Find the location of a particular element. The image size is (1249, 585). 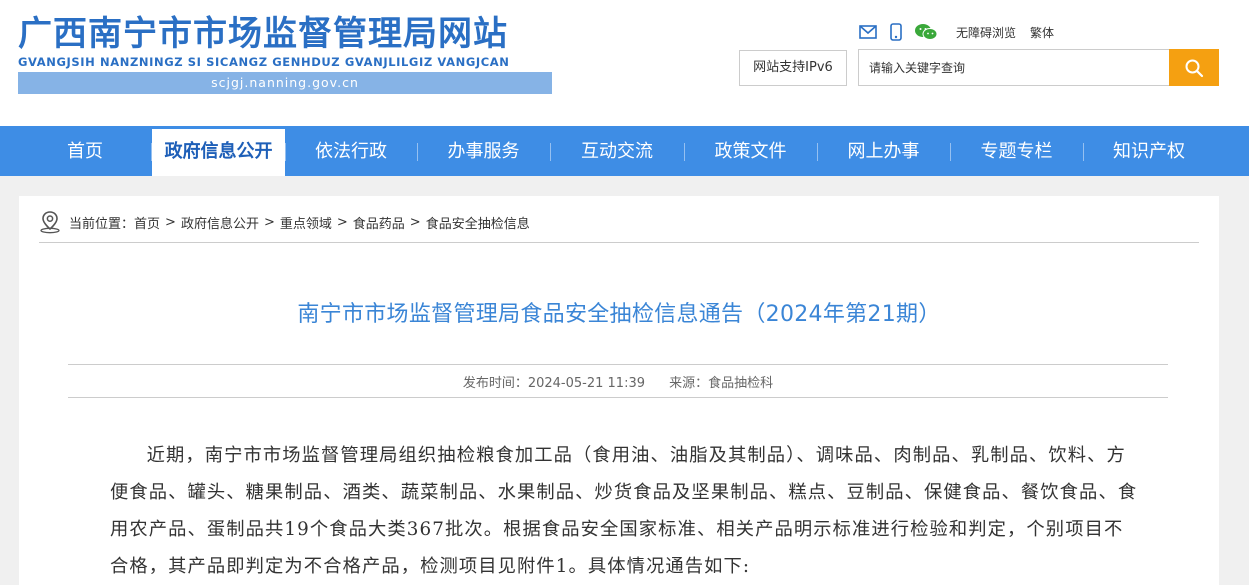

nav-item-policy: 政策文件 is located at coordinates (750, 151).